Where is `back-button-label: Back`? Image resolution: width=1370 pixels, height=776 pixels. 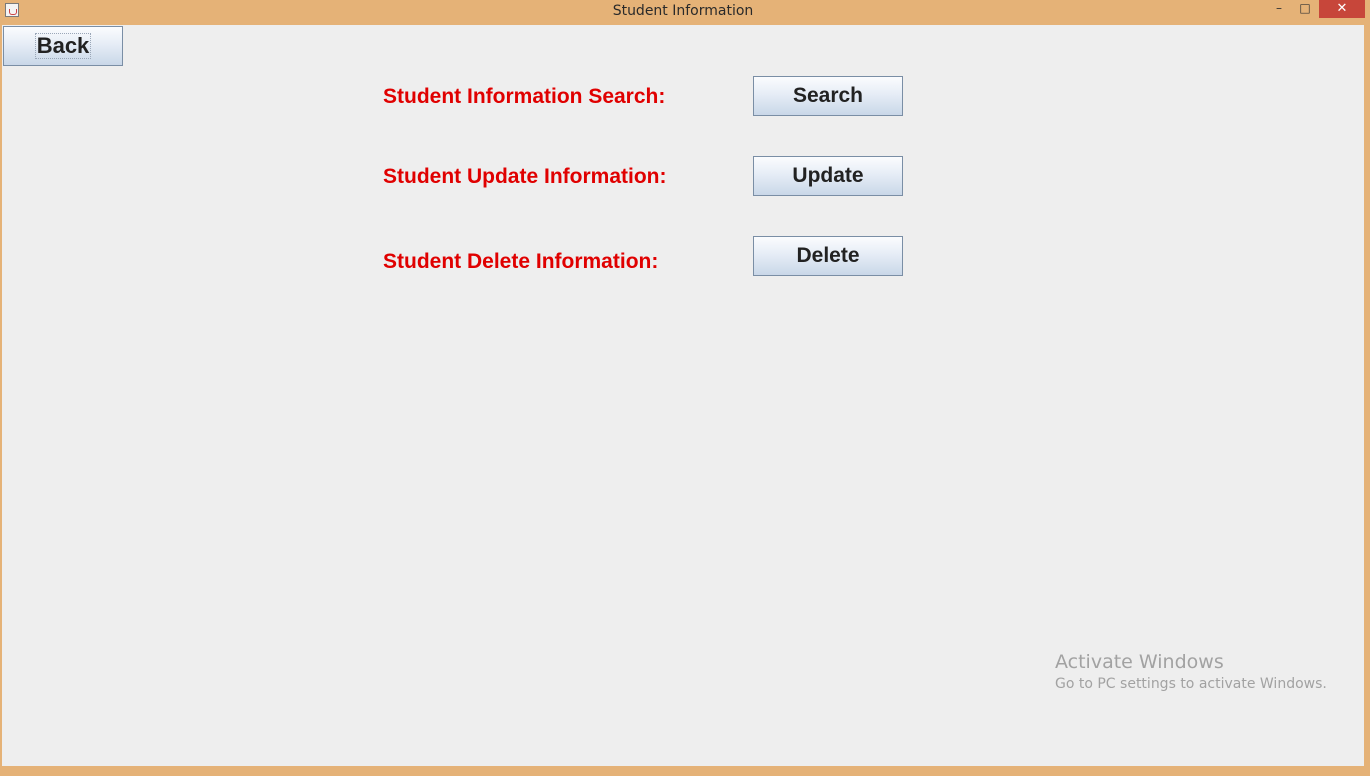
back-button-label: Back is located at coordinates (63, 46).